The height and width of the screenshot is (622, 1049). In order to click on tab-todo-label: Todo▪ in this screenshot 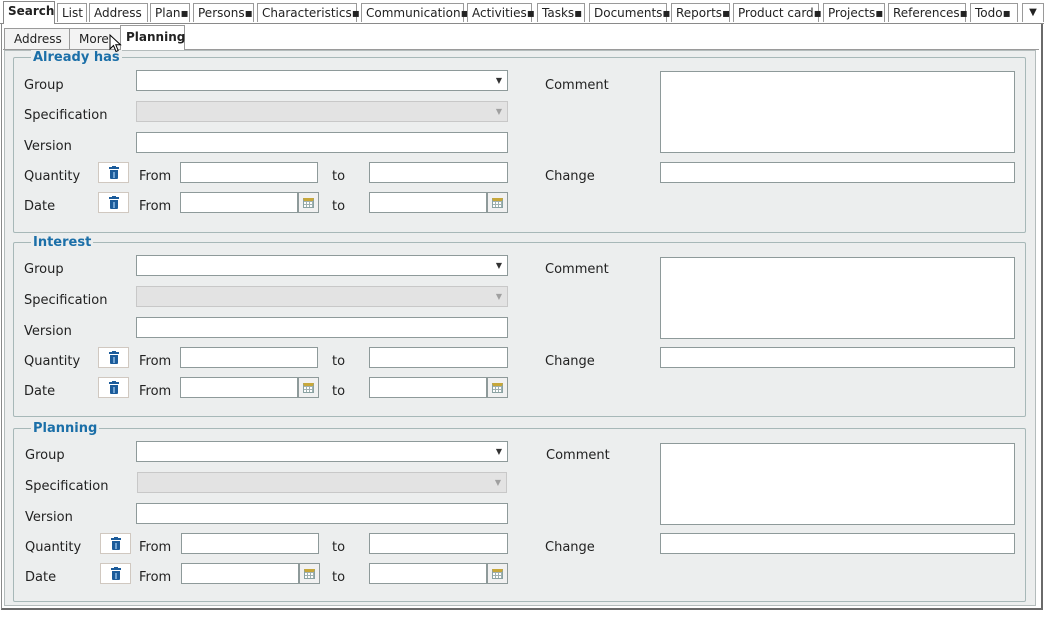, I will do `click(993, 13)`.